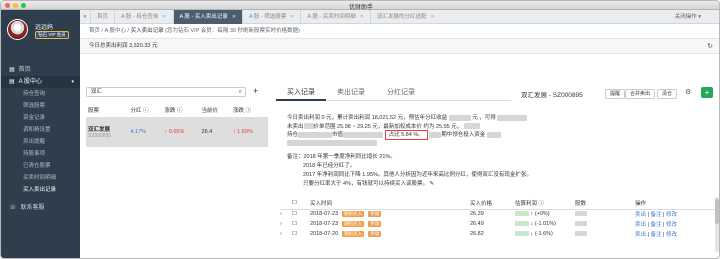 The height and width of the screenshot is (259, 720). What do you see at coordinates (477, 214) in the screenshot?
I see `buy-price: 26.39` at bounding box center [477, 214].